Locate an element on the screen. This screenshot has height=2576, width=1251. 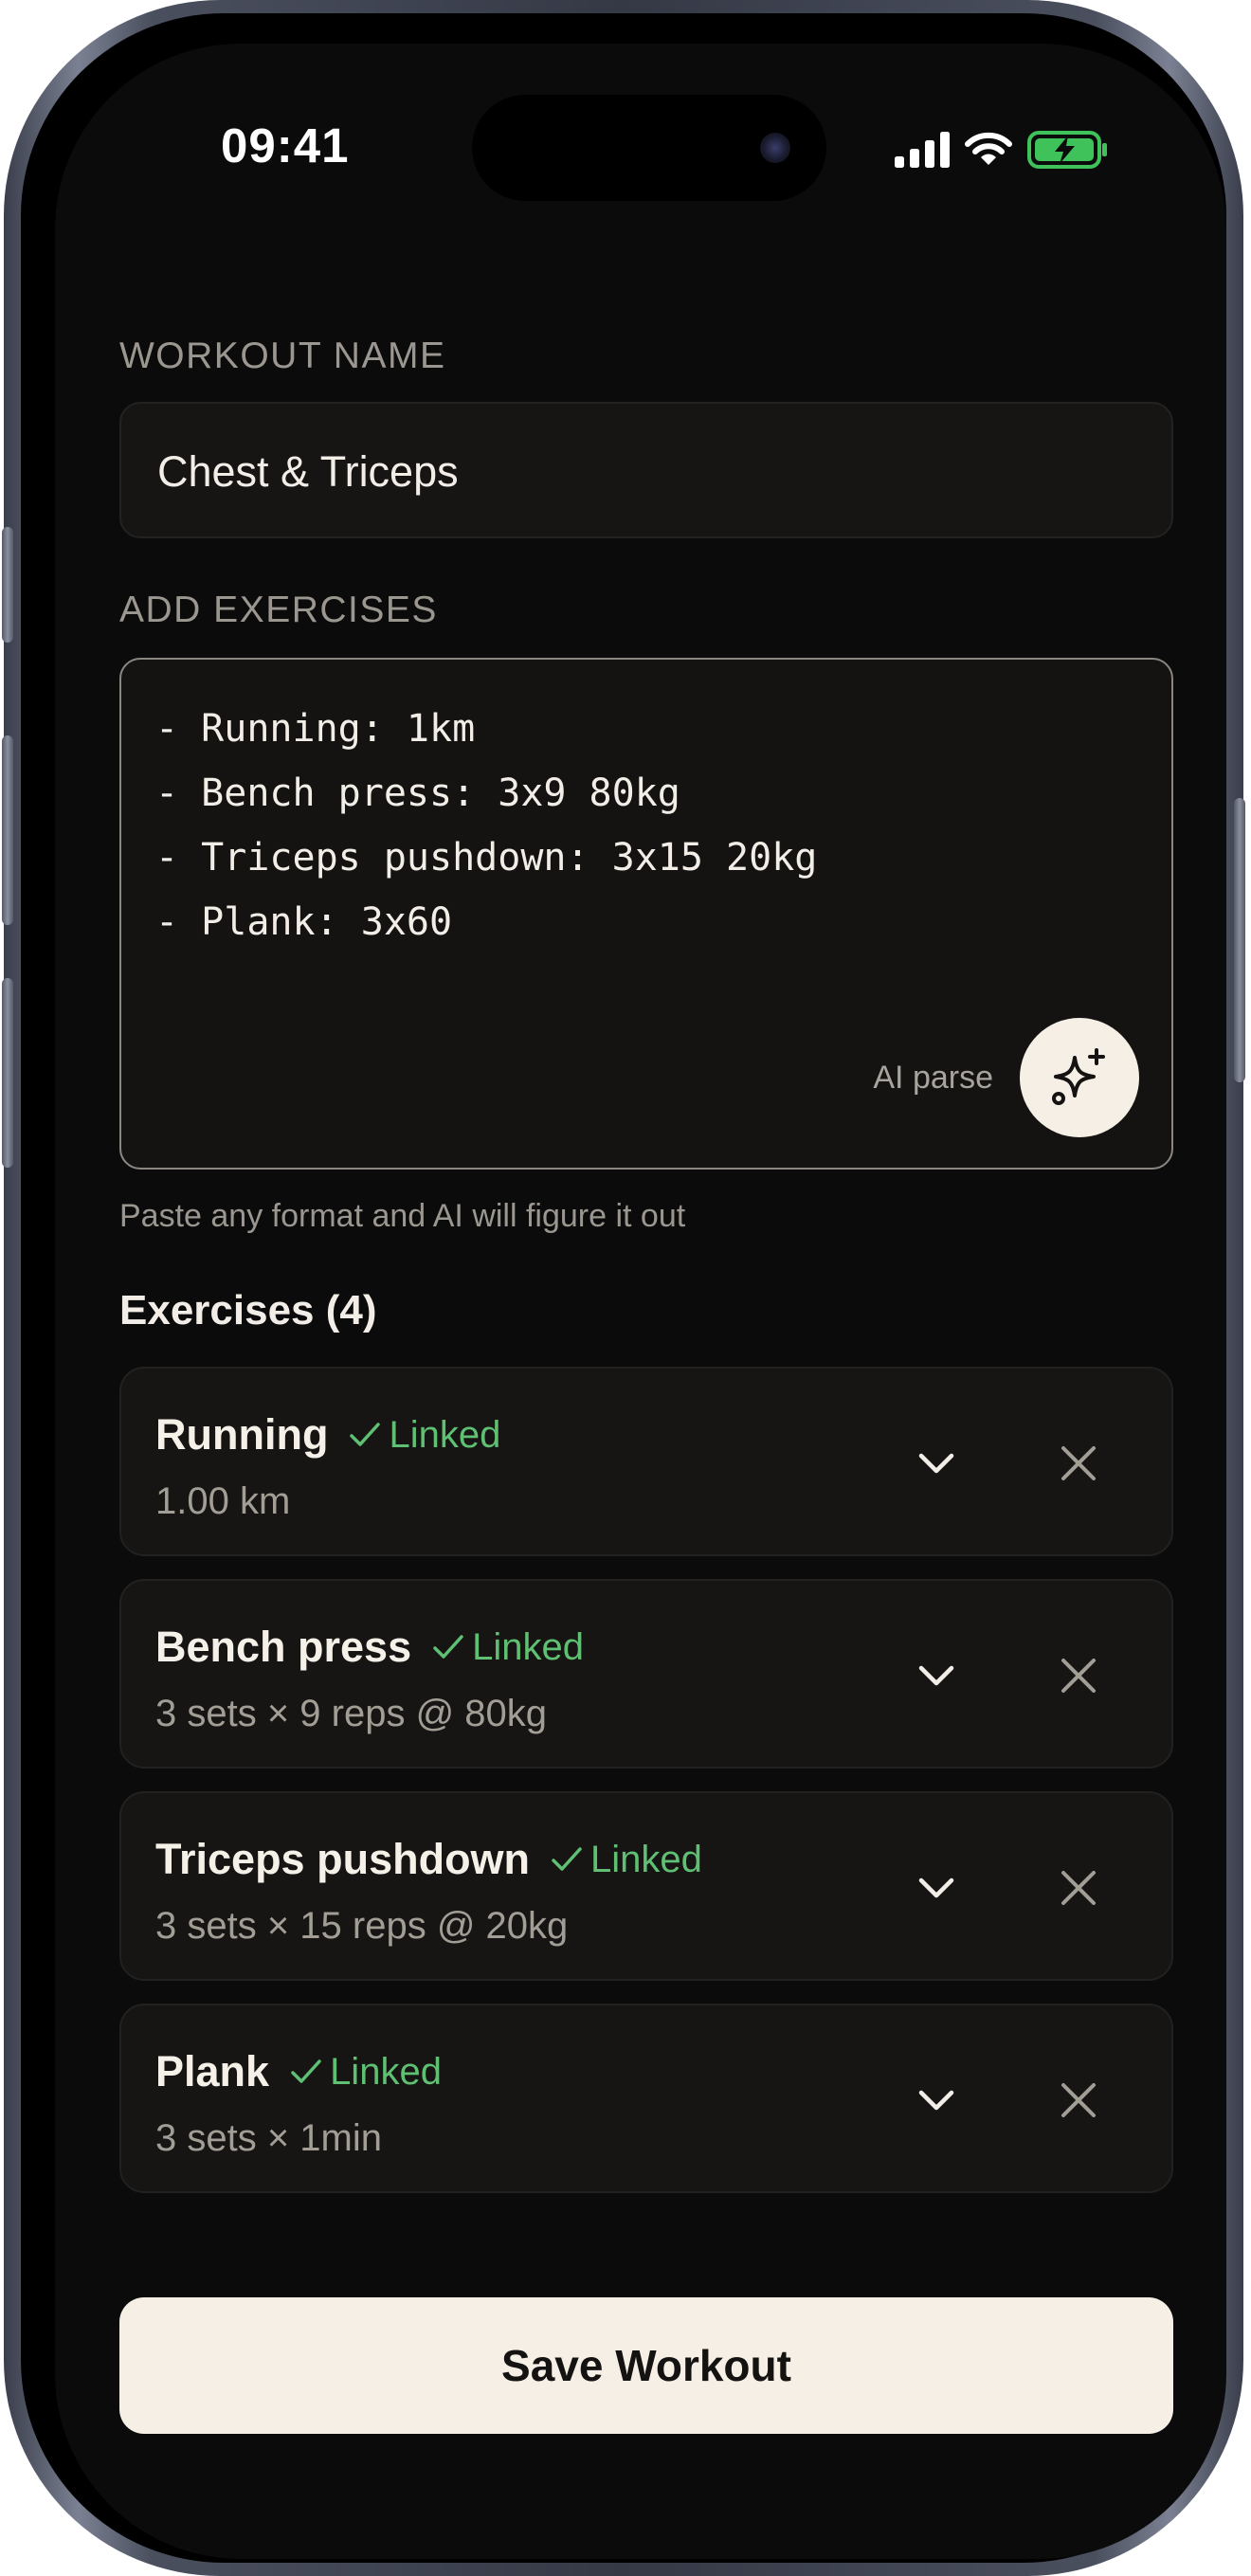
volume-up-button is located at coordinates (8, 830).